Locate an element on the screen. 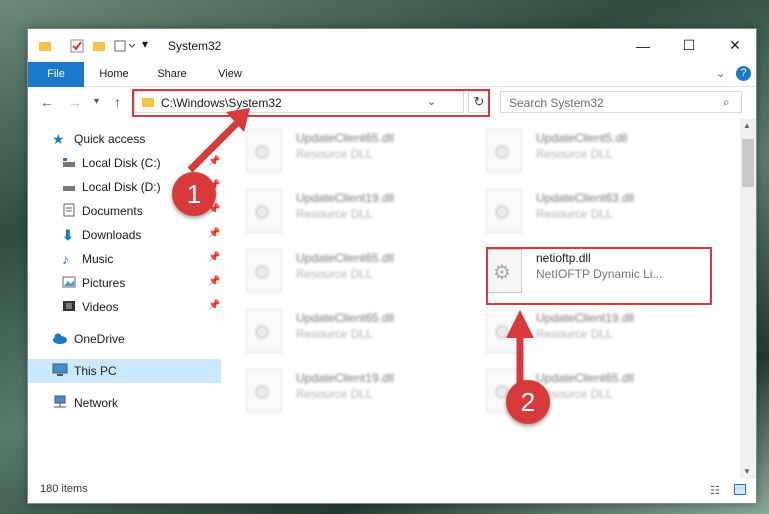 This screenshot has height=514, width=769. step-badge-2: 2 is located at coordinates (528, 402).